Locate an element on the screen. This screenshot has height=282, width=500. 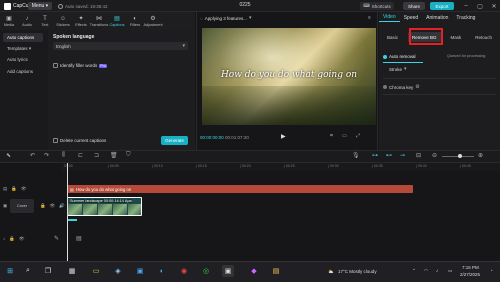
nav-add-captions: Add captions is located at coordinates (23, 71).